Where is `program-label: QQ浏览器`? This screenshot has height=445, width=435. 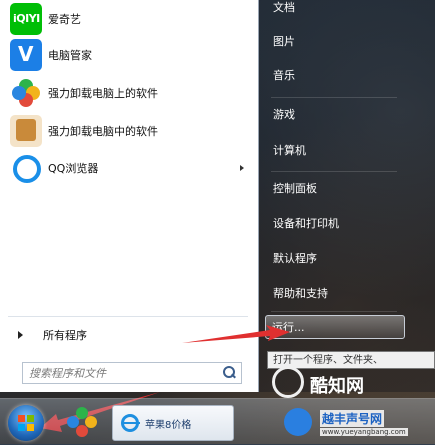
program-label: QQ浏览器 is located at coordinates (73, 168).